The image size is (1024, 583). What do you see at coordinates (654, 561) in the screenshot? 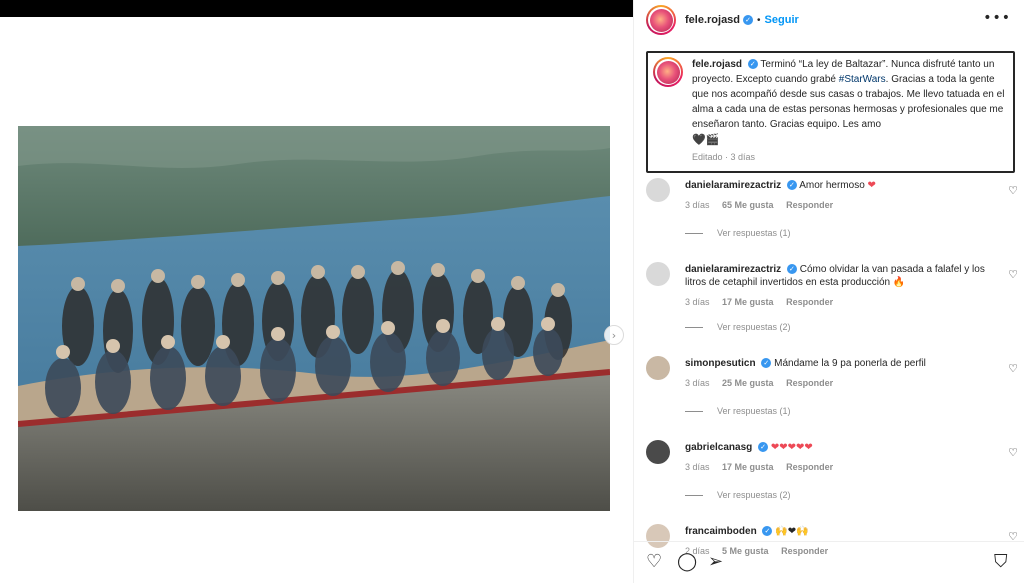
I see `like-heart-icon: ♡` at bounding box center [654, 561].